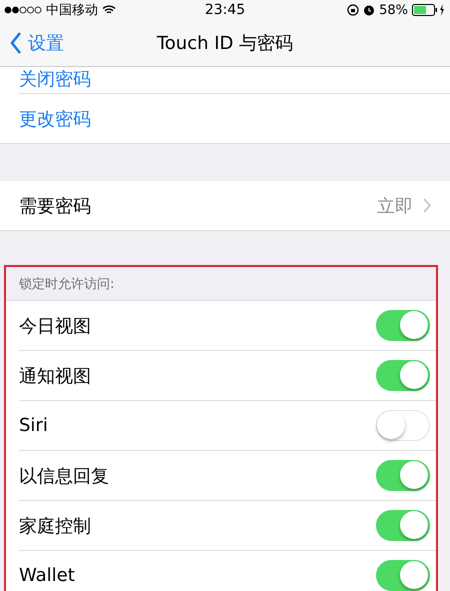  What do you see at coordinates (72, 10) in the screenshot?
I see `carrier-name: 中国移动` at bounding box center [72, 10].